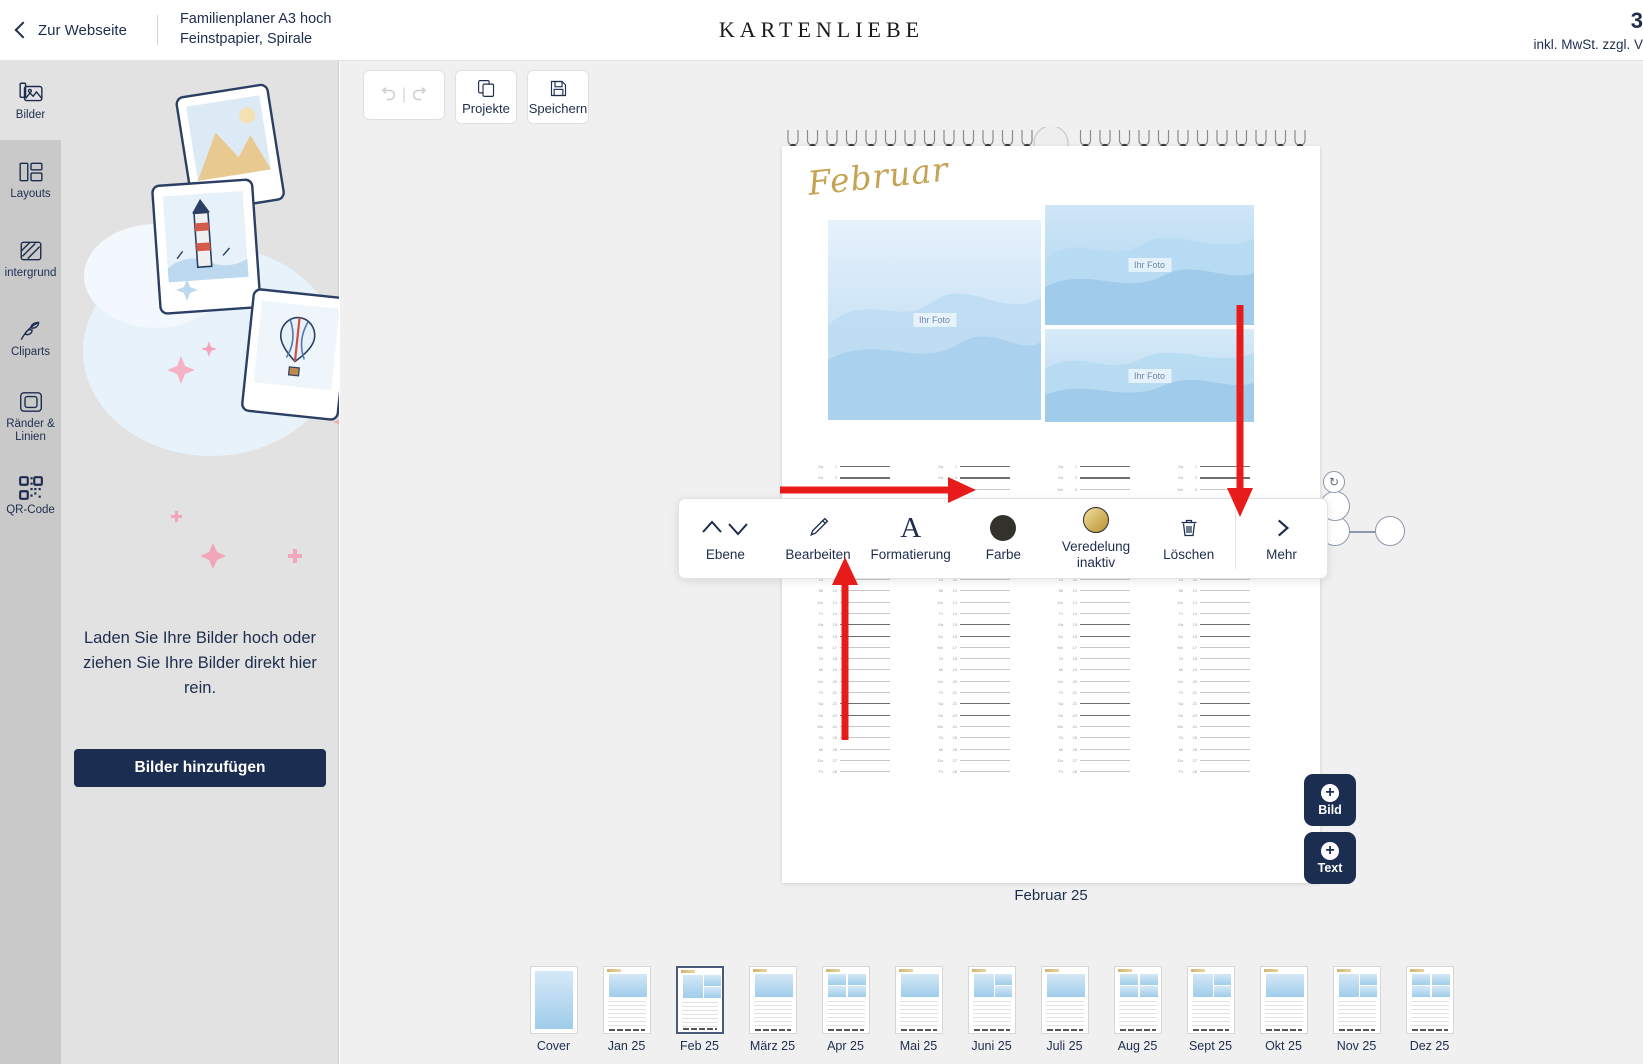 This screenshot has height=1064, width=1643. Describe the element at coordinates (1091, 602) in the screenshot. I see `calendar-day-row: Do 13` at that location.